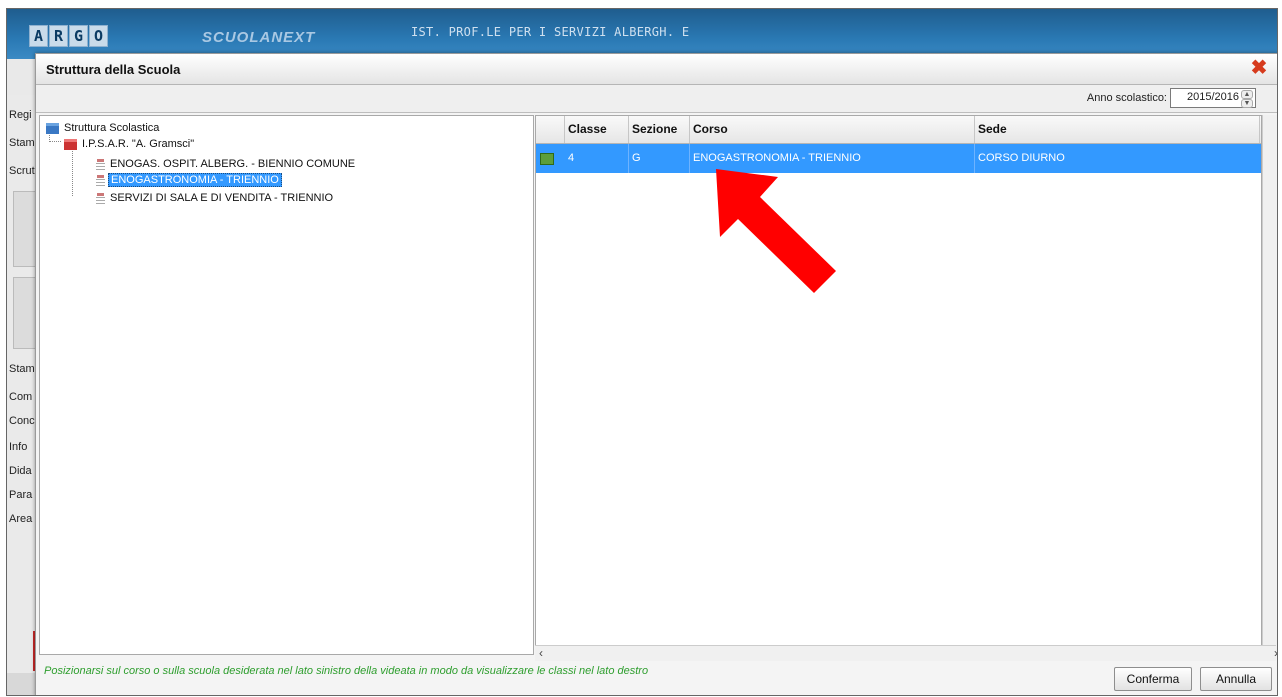  Describe the element at coordinates (233, 164) in the screenshot. I see `tree-node-label: ENOGAS. OSPIT. ALBERG. - BIENNIO COMUNE` at that location.